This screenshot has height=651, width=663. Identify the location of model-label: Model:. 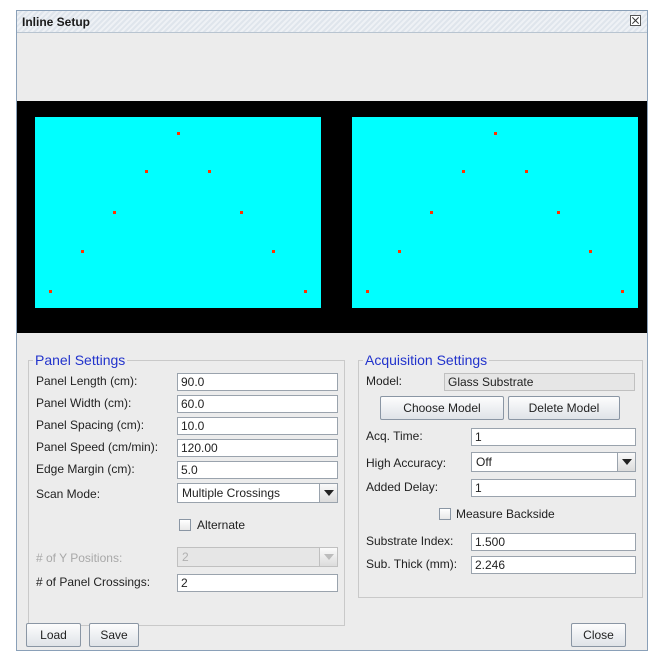
(384, 381).